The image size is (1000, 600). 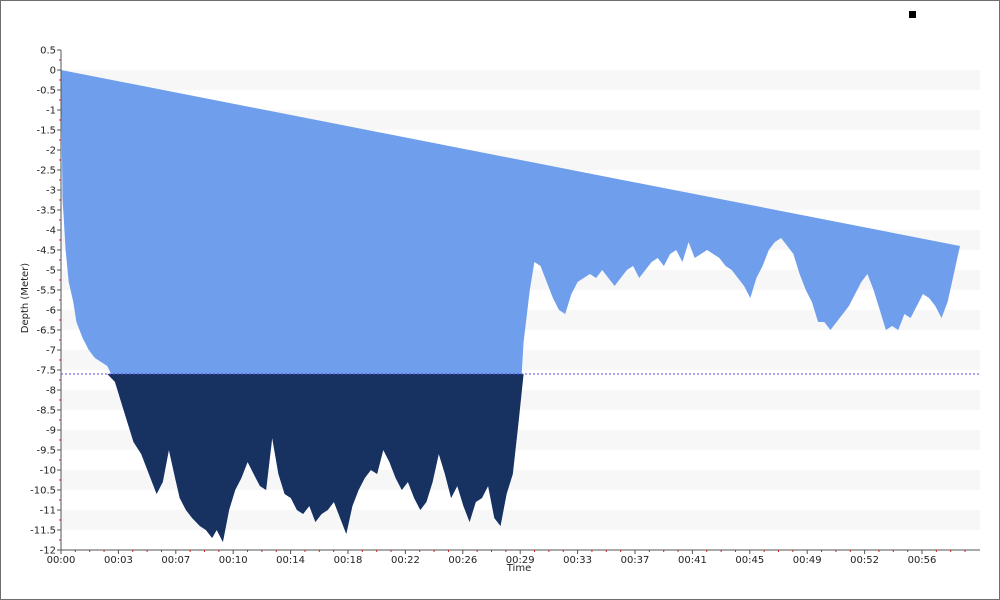 I want to click on y-tick-label: 0, so click(x=53, y=71).